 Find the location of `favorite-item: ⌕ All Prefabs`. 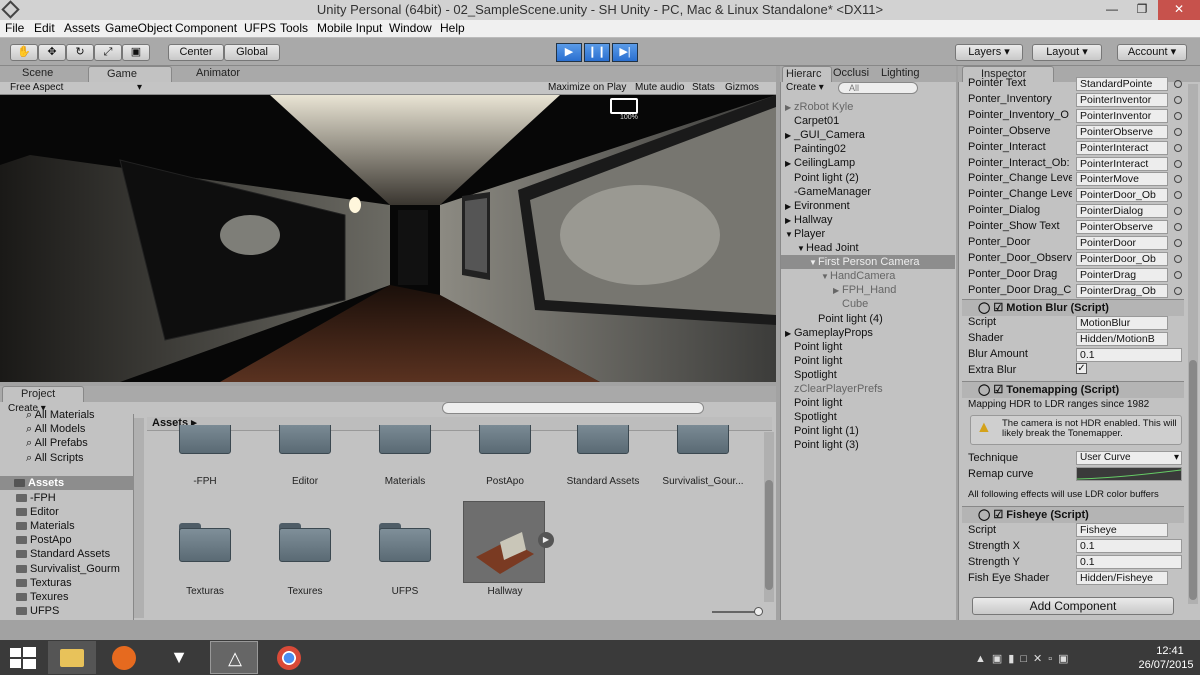

favorite-item: ⌕ All Prefabs is located at coordinates (57, 443).